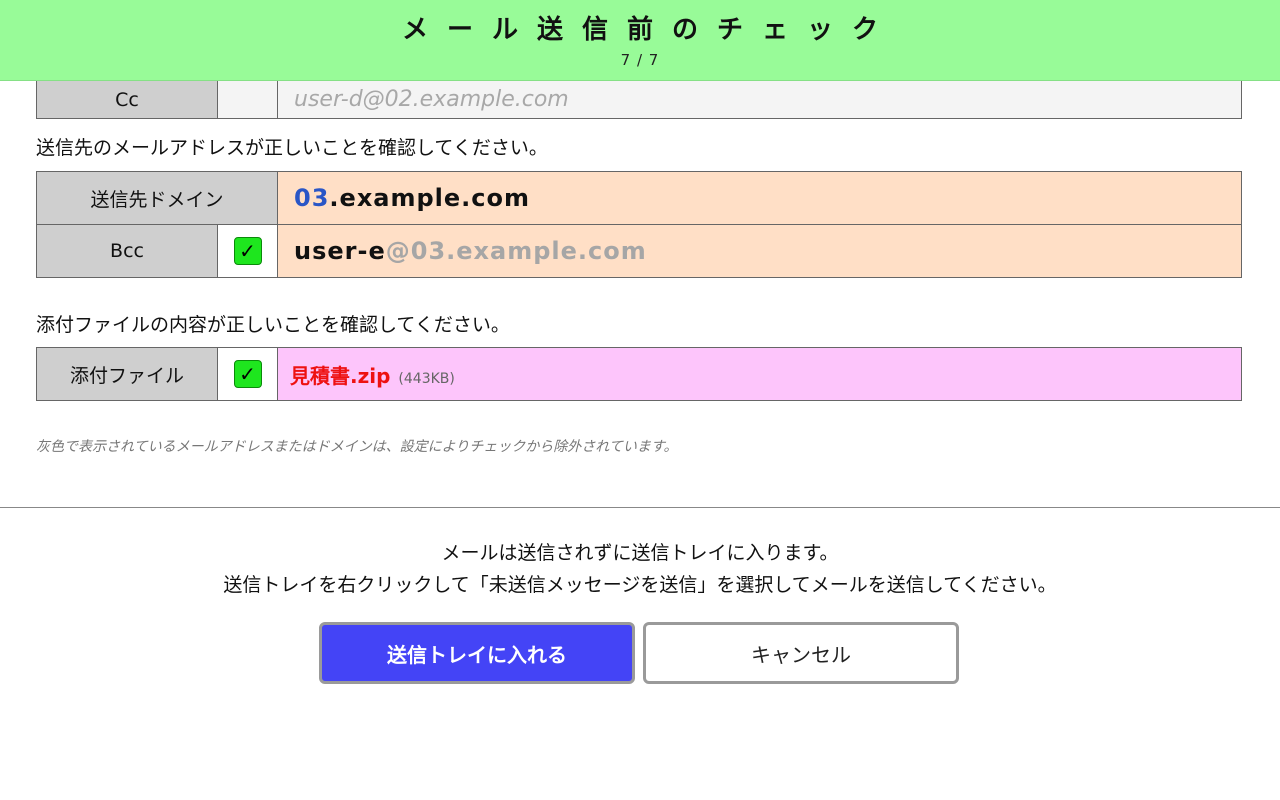 This screenshot has height=800, width=1280. I want to click on domain-highlight: 03, so click(312, 198).